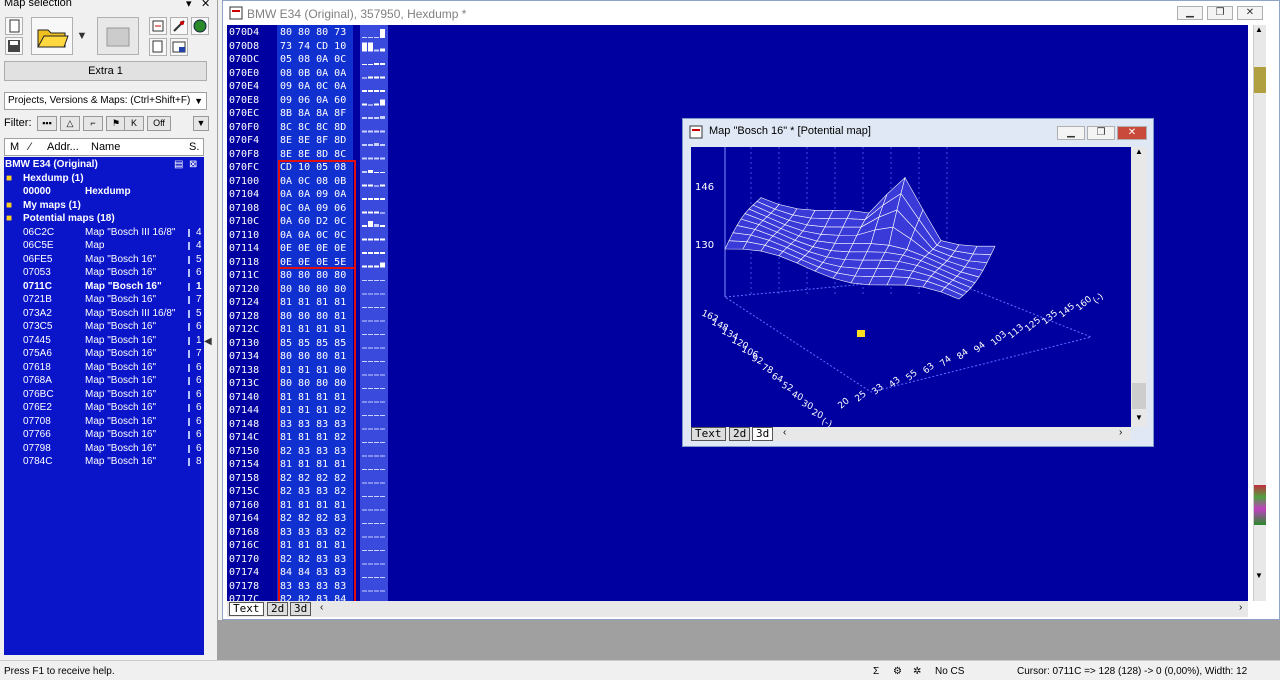 The image size is (1280, 680). What do you see at coordinates (301, 609) in the screenshot?
I see `tab-3d: 3d` at bounding box center [301, 609].